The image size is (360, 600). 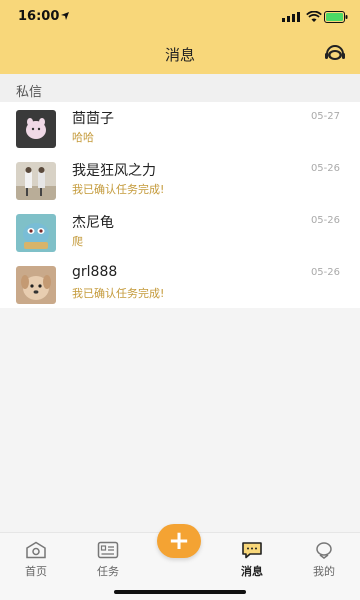 I want to click on list-item: 我是狂风之力 我已确认任务完成! 05-26, so click(x=180, y=180).